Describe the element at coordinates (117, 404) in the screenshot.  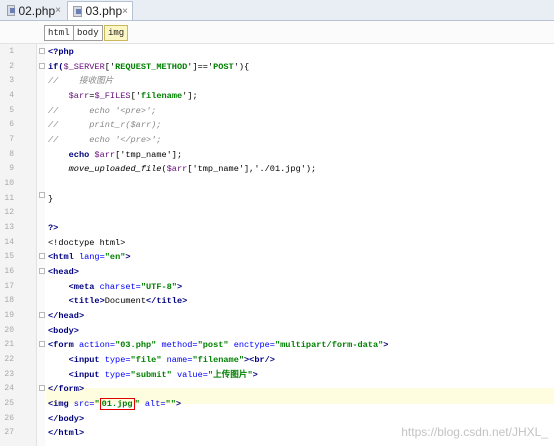
I see `highlighted-filename: 01.jpg` at that location.